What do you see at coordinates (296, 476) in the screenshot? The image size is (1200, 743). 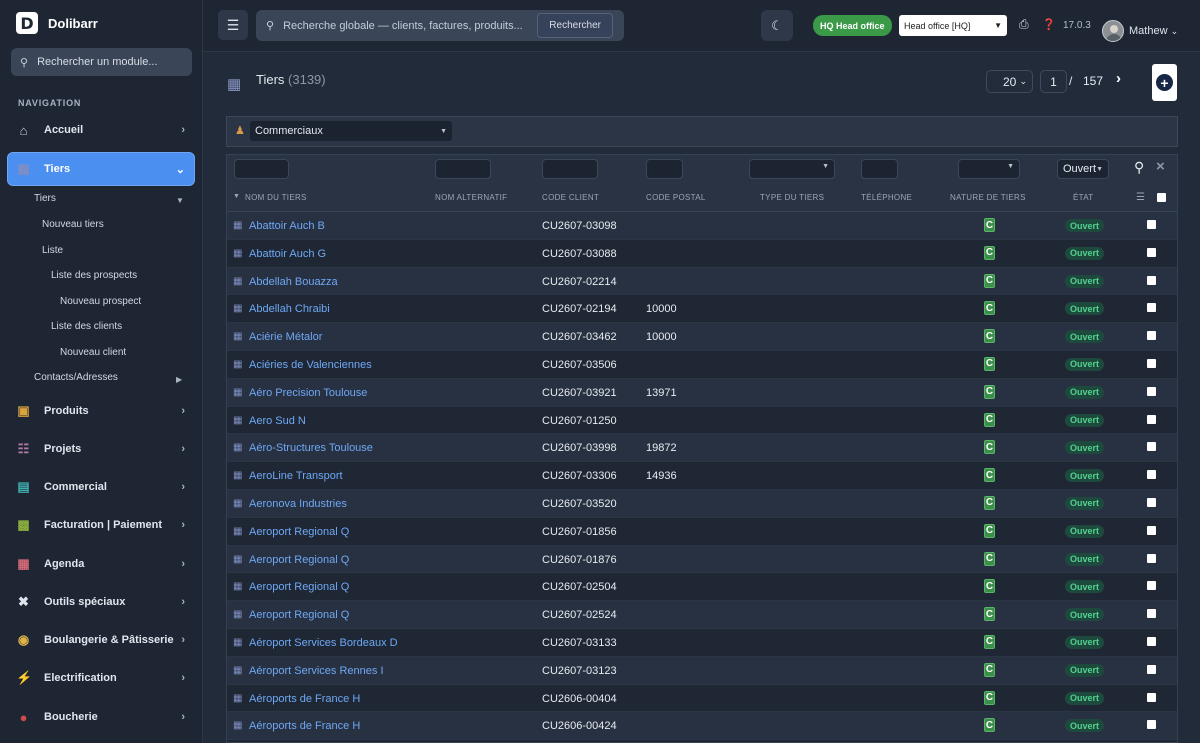 I see `tiers-name-link: AeroLine Transport` at bounding box center [296, 476].